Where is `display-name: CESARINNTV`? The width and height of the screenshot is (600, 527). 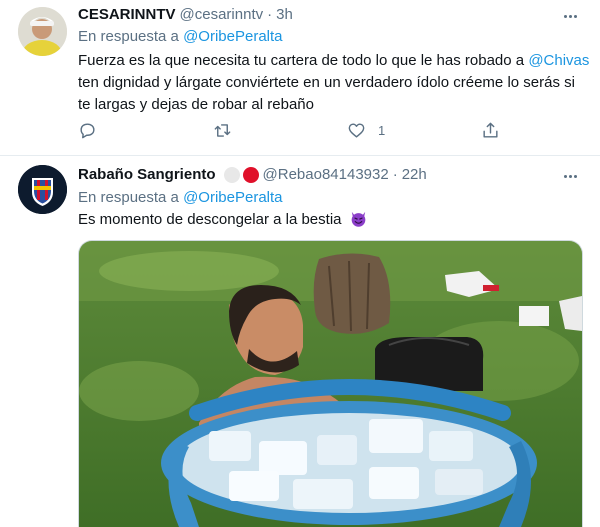
display-name: CESARINNTV is located at coordinates (127, 14).